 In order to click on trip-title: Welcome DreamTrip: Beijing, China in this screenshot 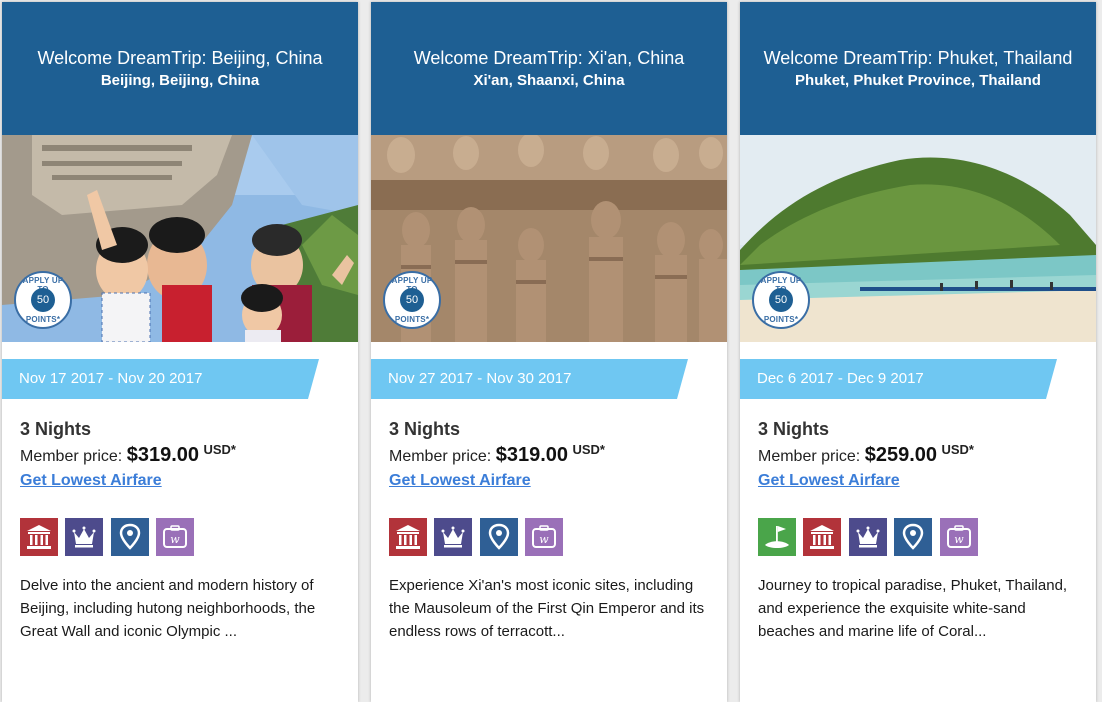, I will do `click(180, 36)`.